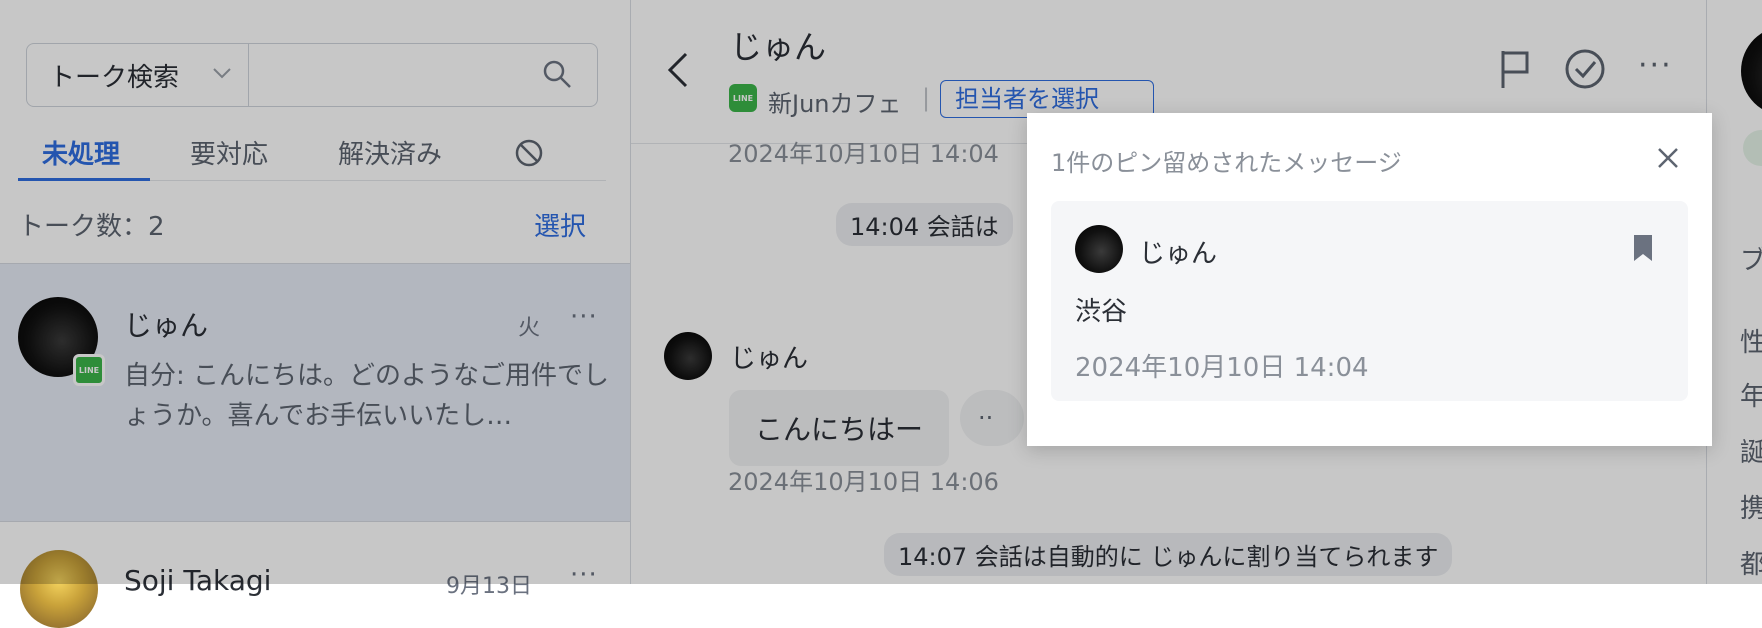  Describe the element at coordinates (1099, 249) in the screenshot. I see `avatar` at that location.